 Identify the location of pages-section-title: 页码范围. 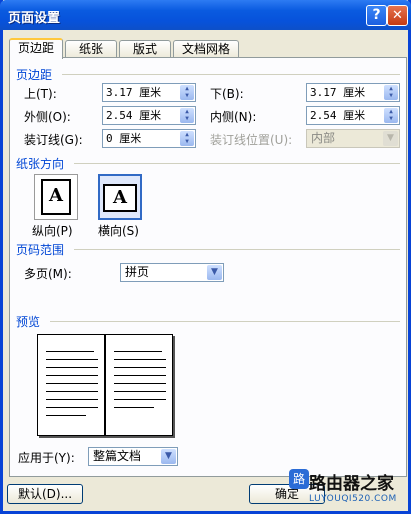
(40, 250).